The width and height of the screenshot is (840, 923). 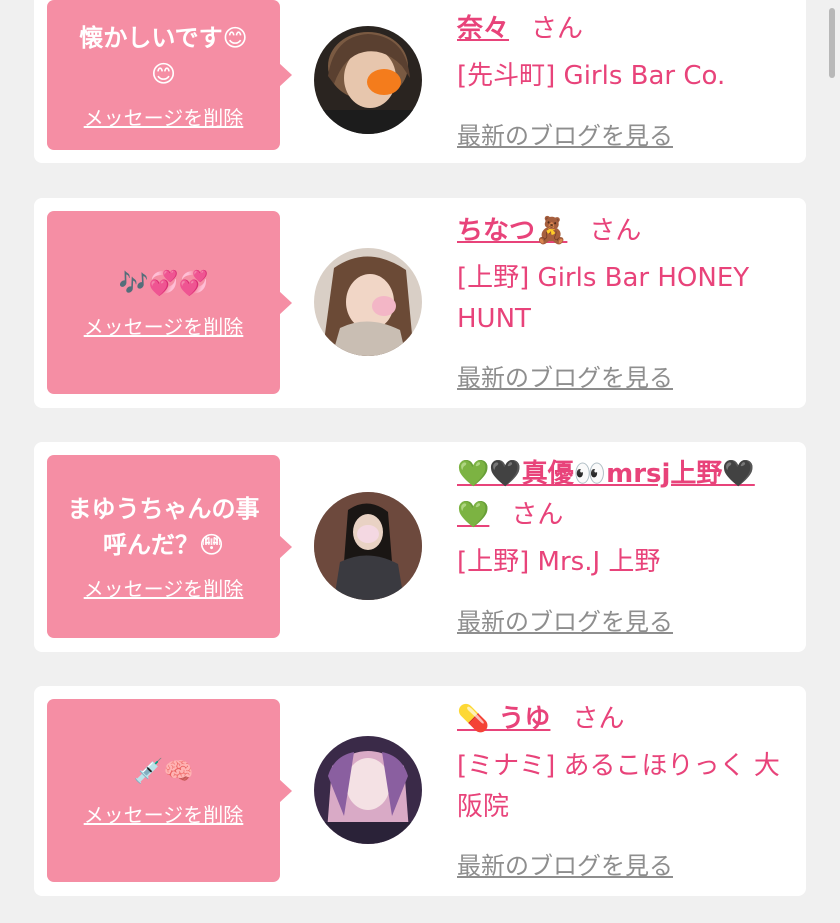 What do you see at coordinates (618, 786) in the screenshot?
I see `shop-name: [ミナミ] あるこほりっく 大阪院` at bounding box center [618, 786].